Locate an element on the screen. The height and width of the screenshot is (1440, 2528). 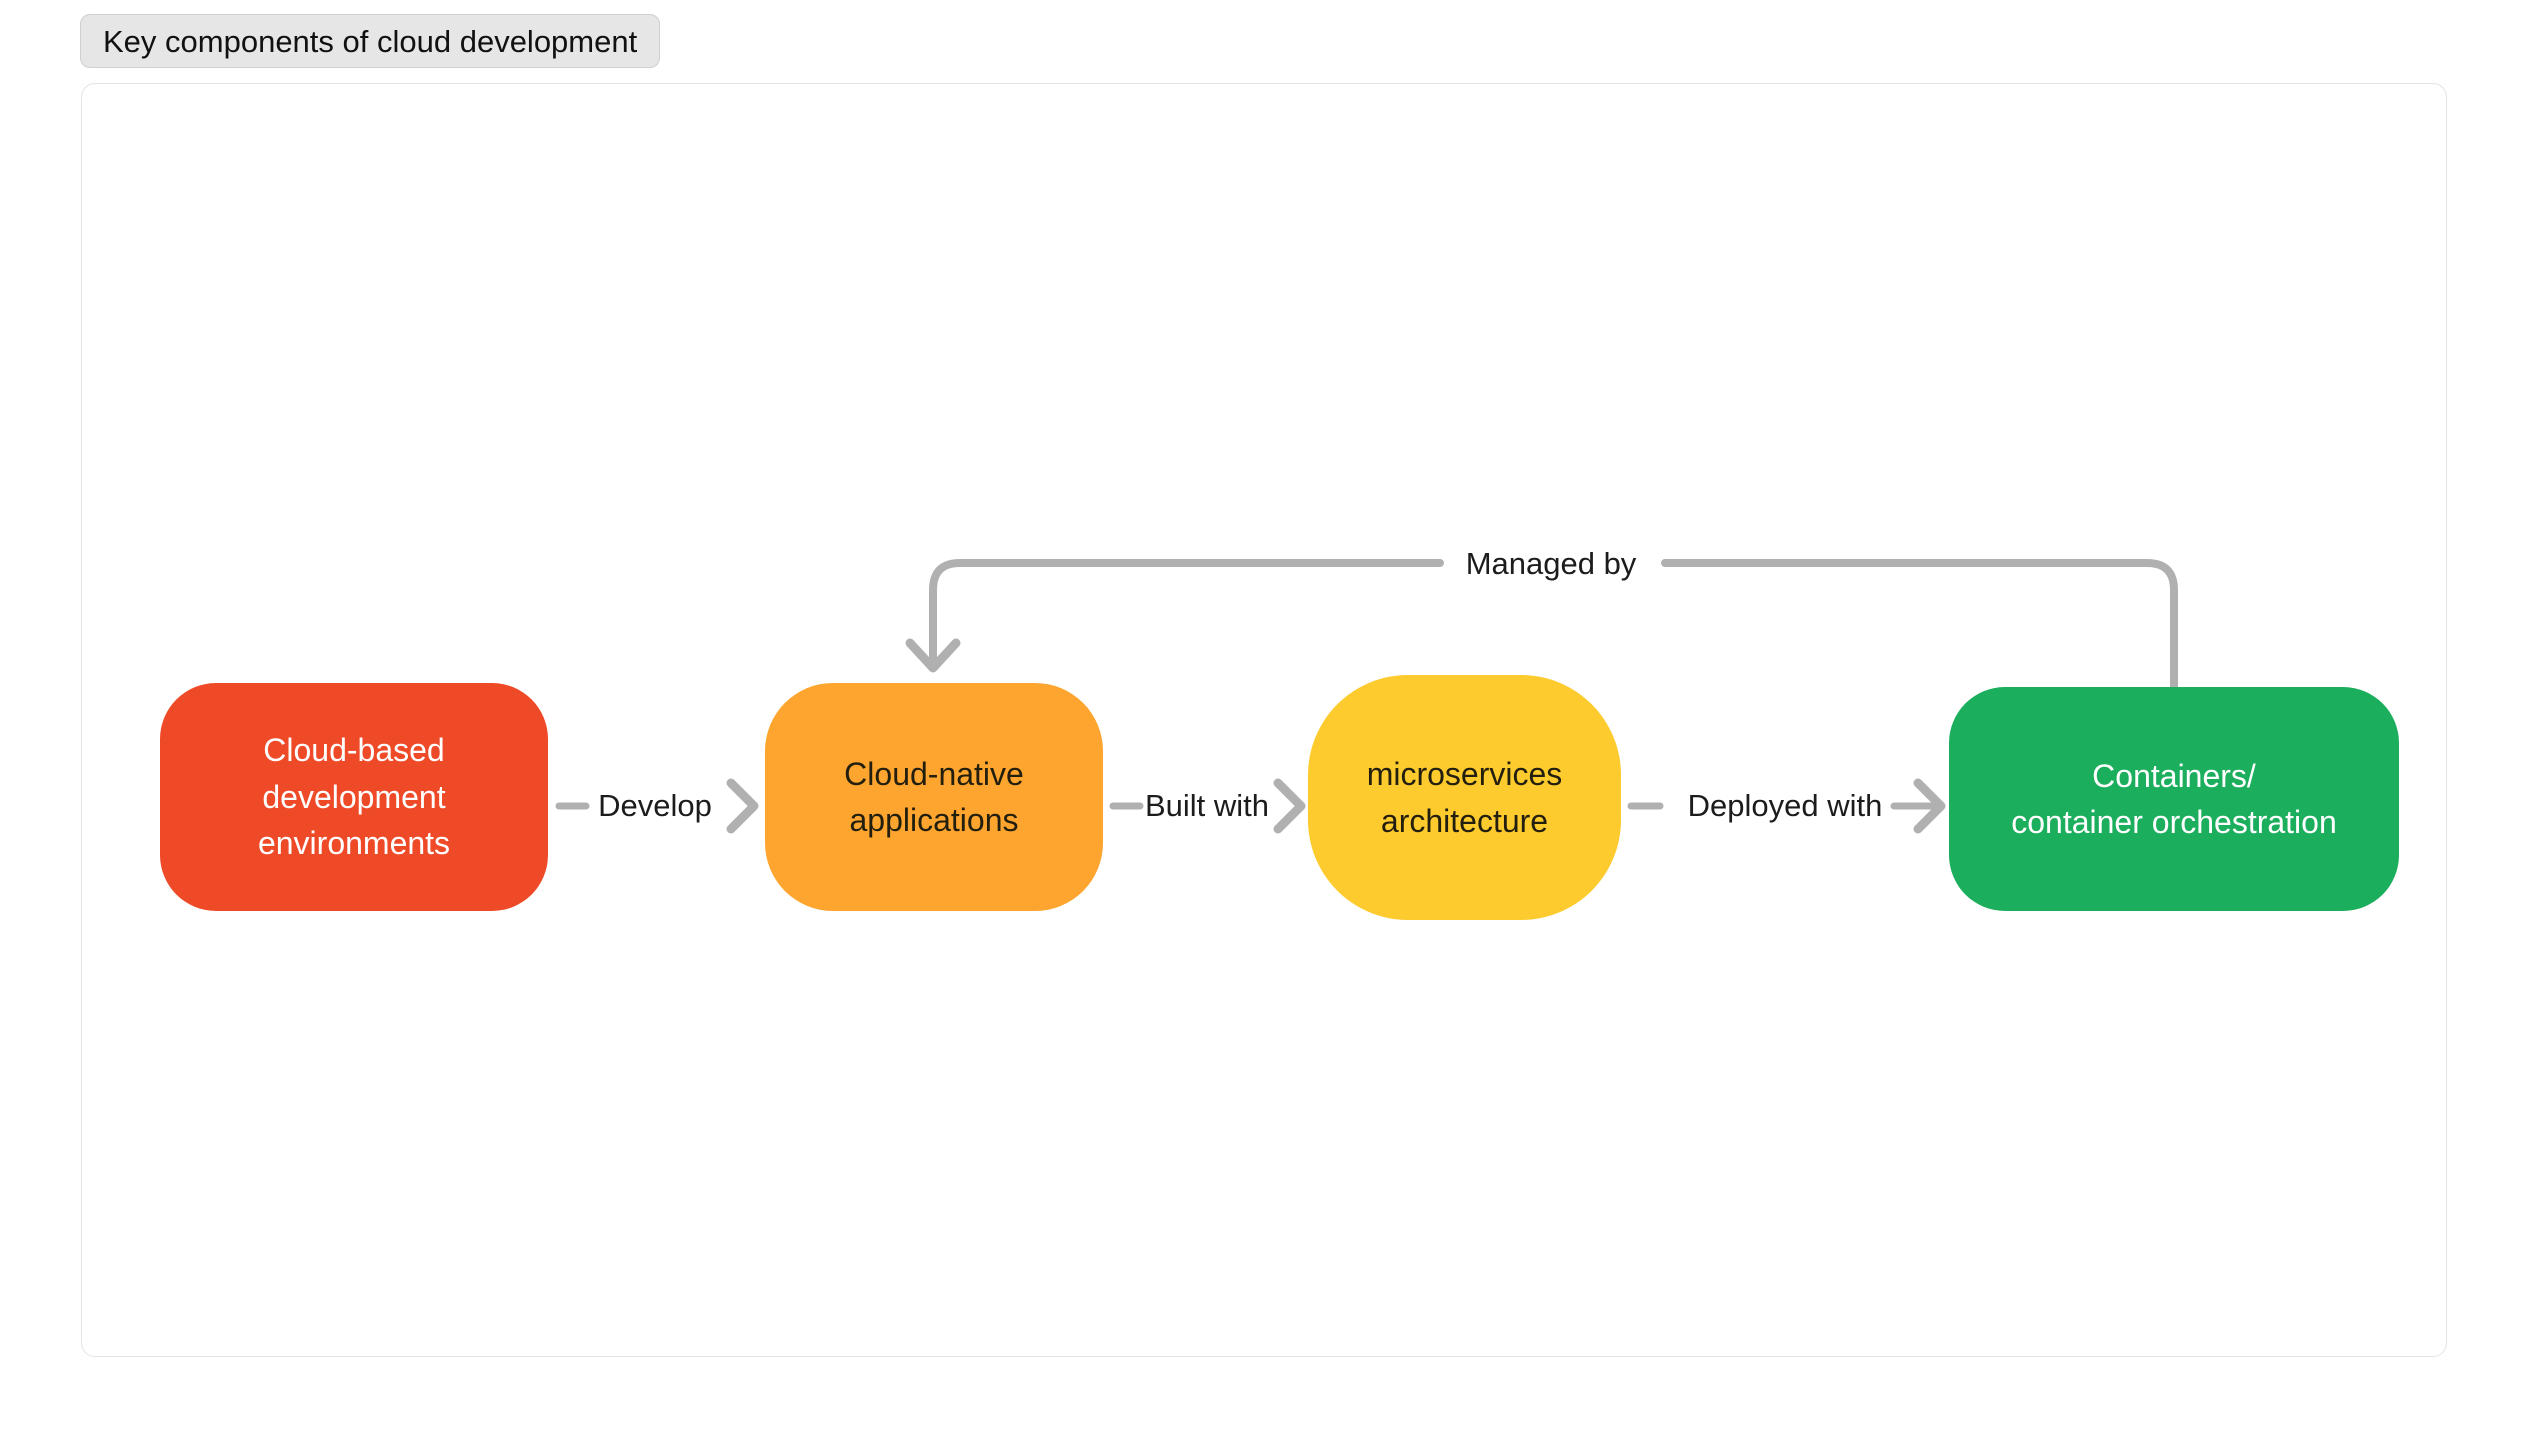
node-label: Containers/ container orchestration is located at coordinates (2174, 798).